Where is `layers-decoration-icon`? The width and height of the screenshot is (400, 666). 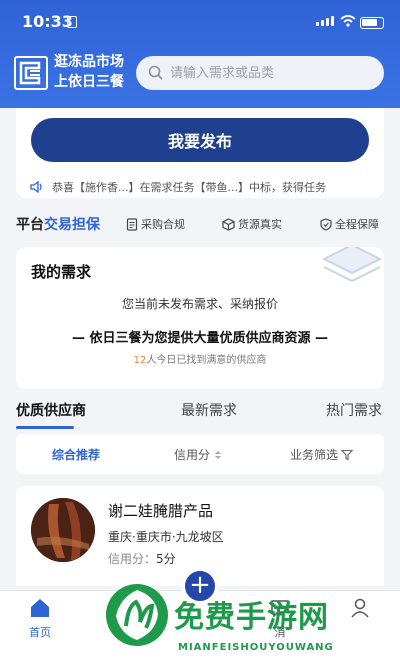
layers-decoration-icon is located at coordinates (352, 265).